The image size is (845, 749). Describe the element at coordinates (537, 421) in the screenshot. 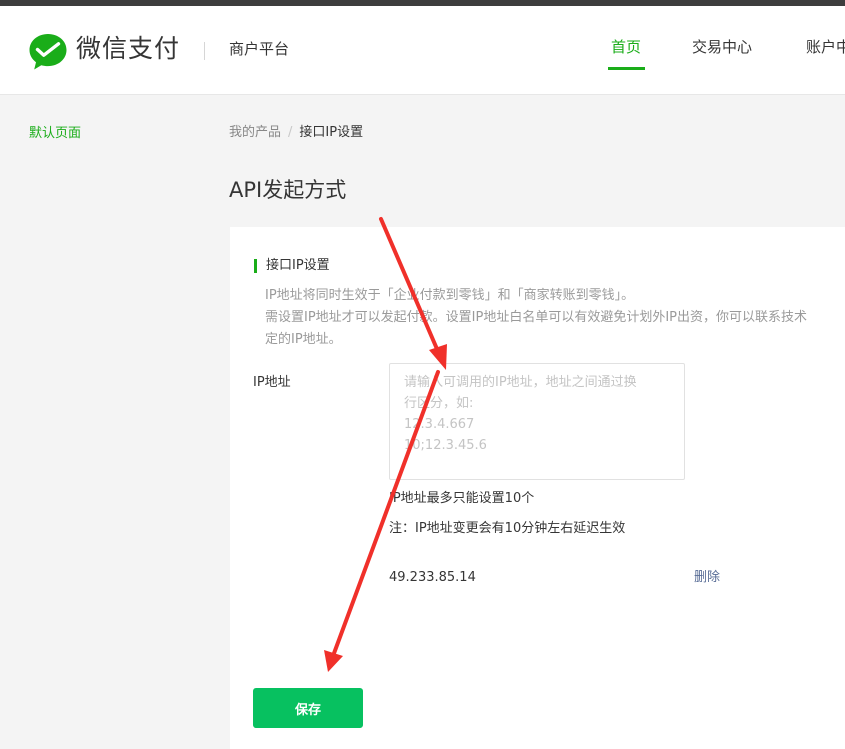

I see `ip-address-input` at that location.